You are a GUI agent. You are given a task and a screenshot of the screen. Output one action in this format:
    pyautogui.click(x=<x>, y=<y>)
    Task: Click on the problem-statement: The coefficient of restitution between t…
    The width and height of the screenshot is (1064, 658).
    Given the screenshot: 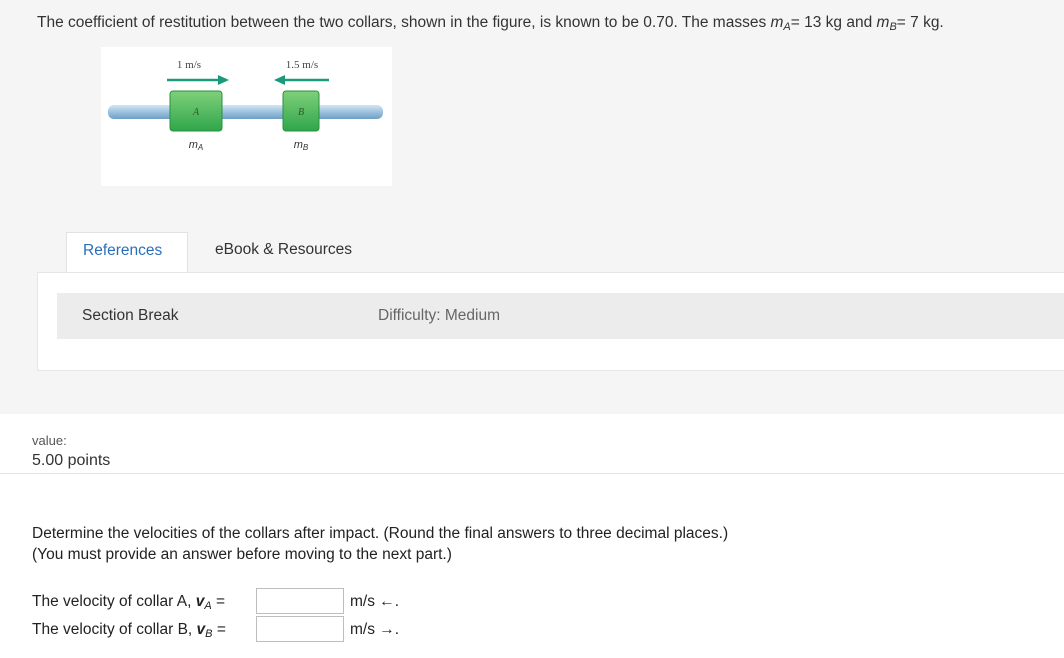 What is the action you would take?
    pyautogui.click(x=490, y=23)
    